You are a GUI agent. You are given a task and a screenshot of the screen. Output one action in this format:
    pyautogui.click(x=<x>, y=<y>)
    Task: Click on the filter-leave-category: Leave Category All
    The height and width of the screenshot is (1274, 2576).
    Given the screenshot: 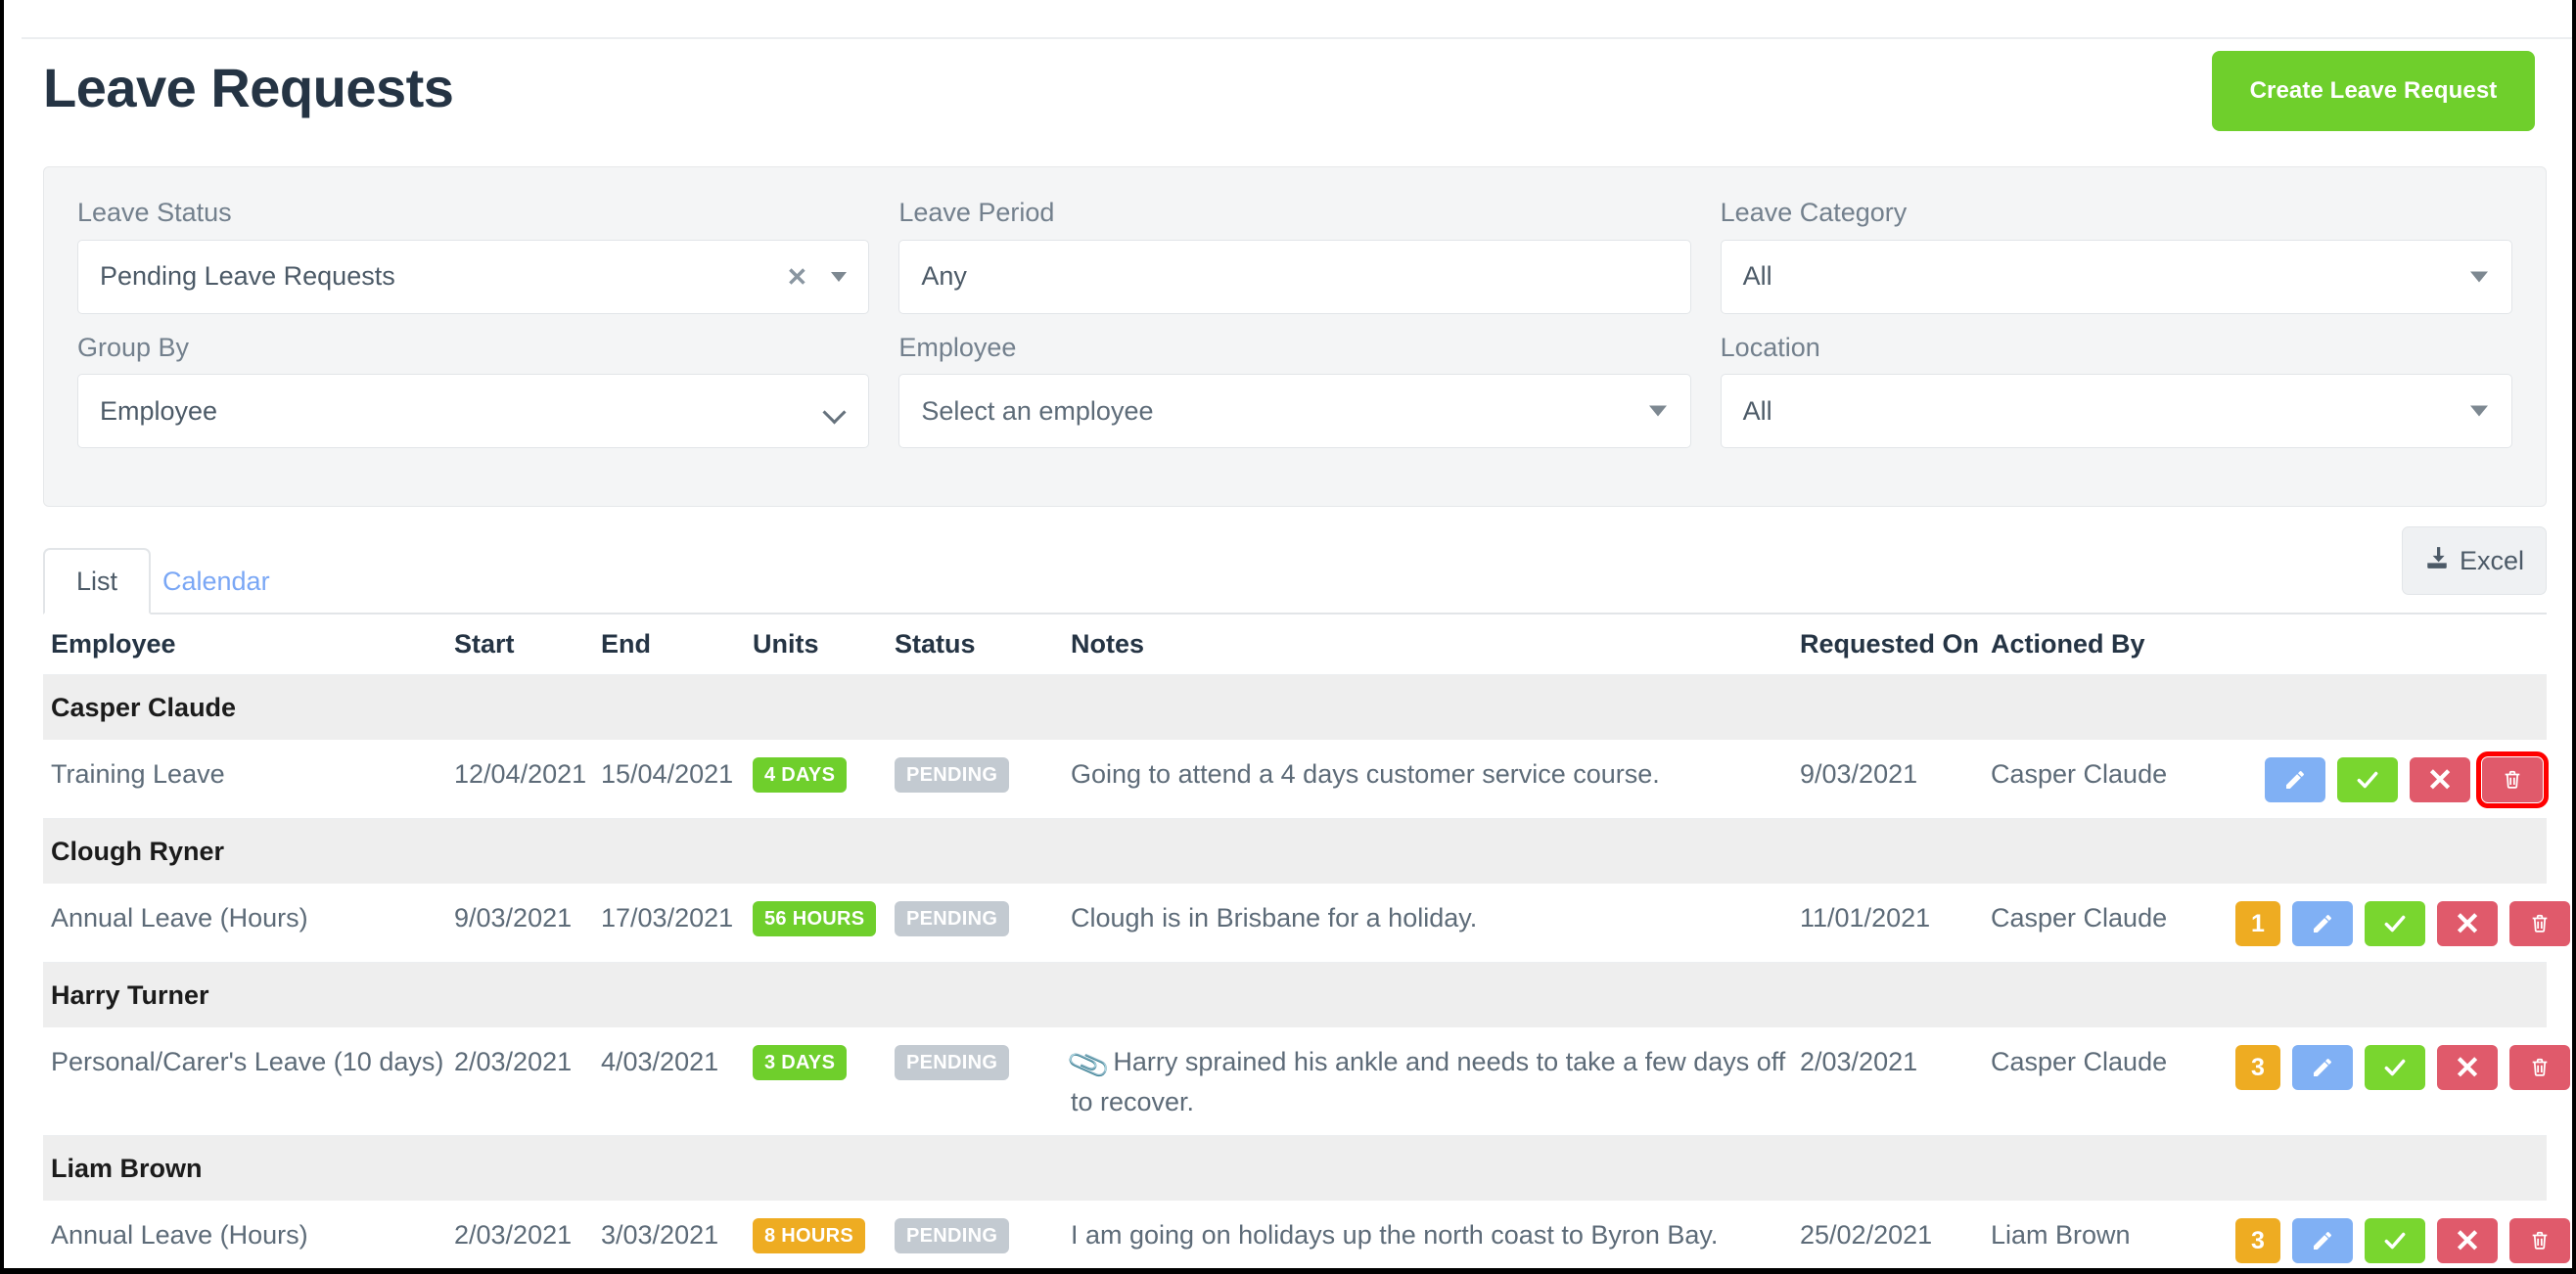 What is the action you would take?
    pyautogui.click(x=2116, y=256)
    